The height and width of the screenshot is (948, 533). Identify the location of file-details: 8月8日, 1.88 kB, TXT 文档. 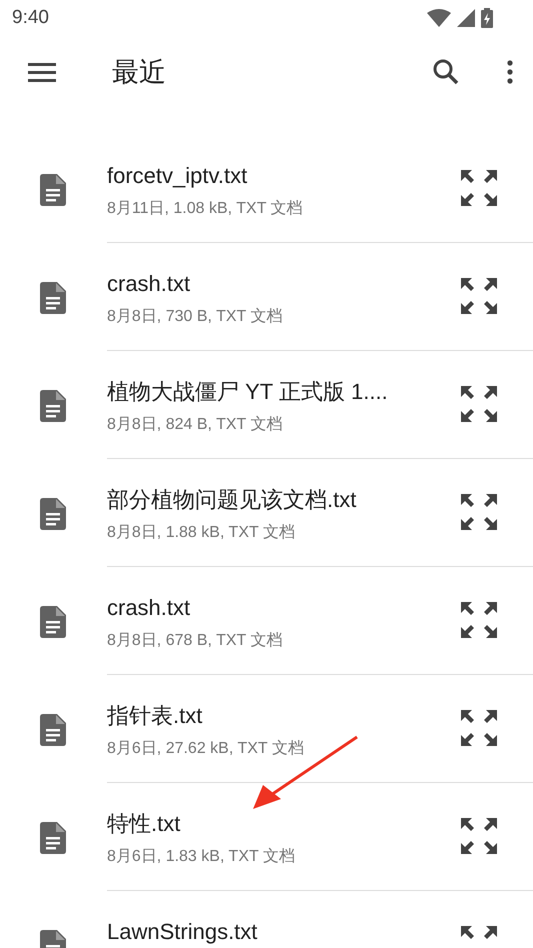
(201, 532).